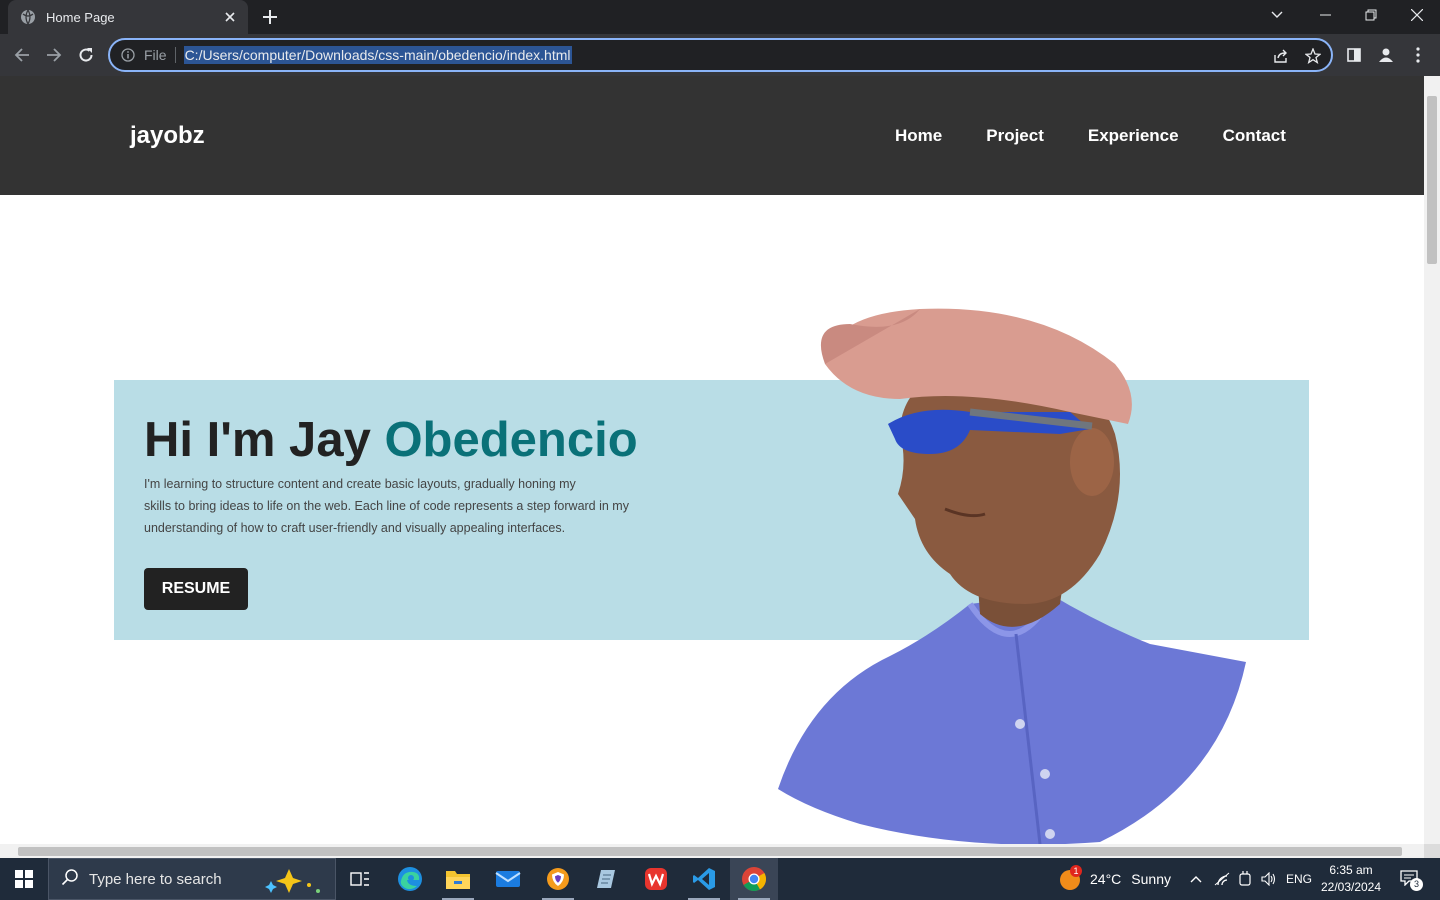 The image size is (1440, 900). I want to click on nav-link-contact: Contact, so click(1254, 136).